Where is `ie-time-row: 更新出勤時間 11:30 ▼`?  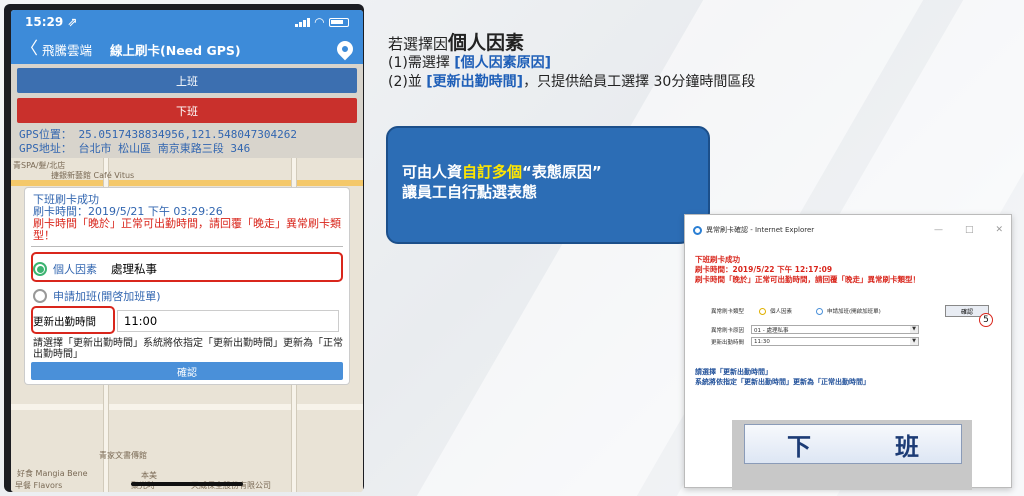 ie-time-row: 更新出勤時間 11:30 ▼ is located at coordinates (815, 341).